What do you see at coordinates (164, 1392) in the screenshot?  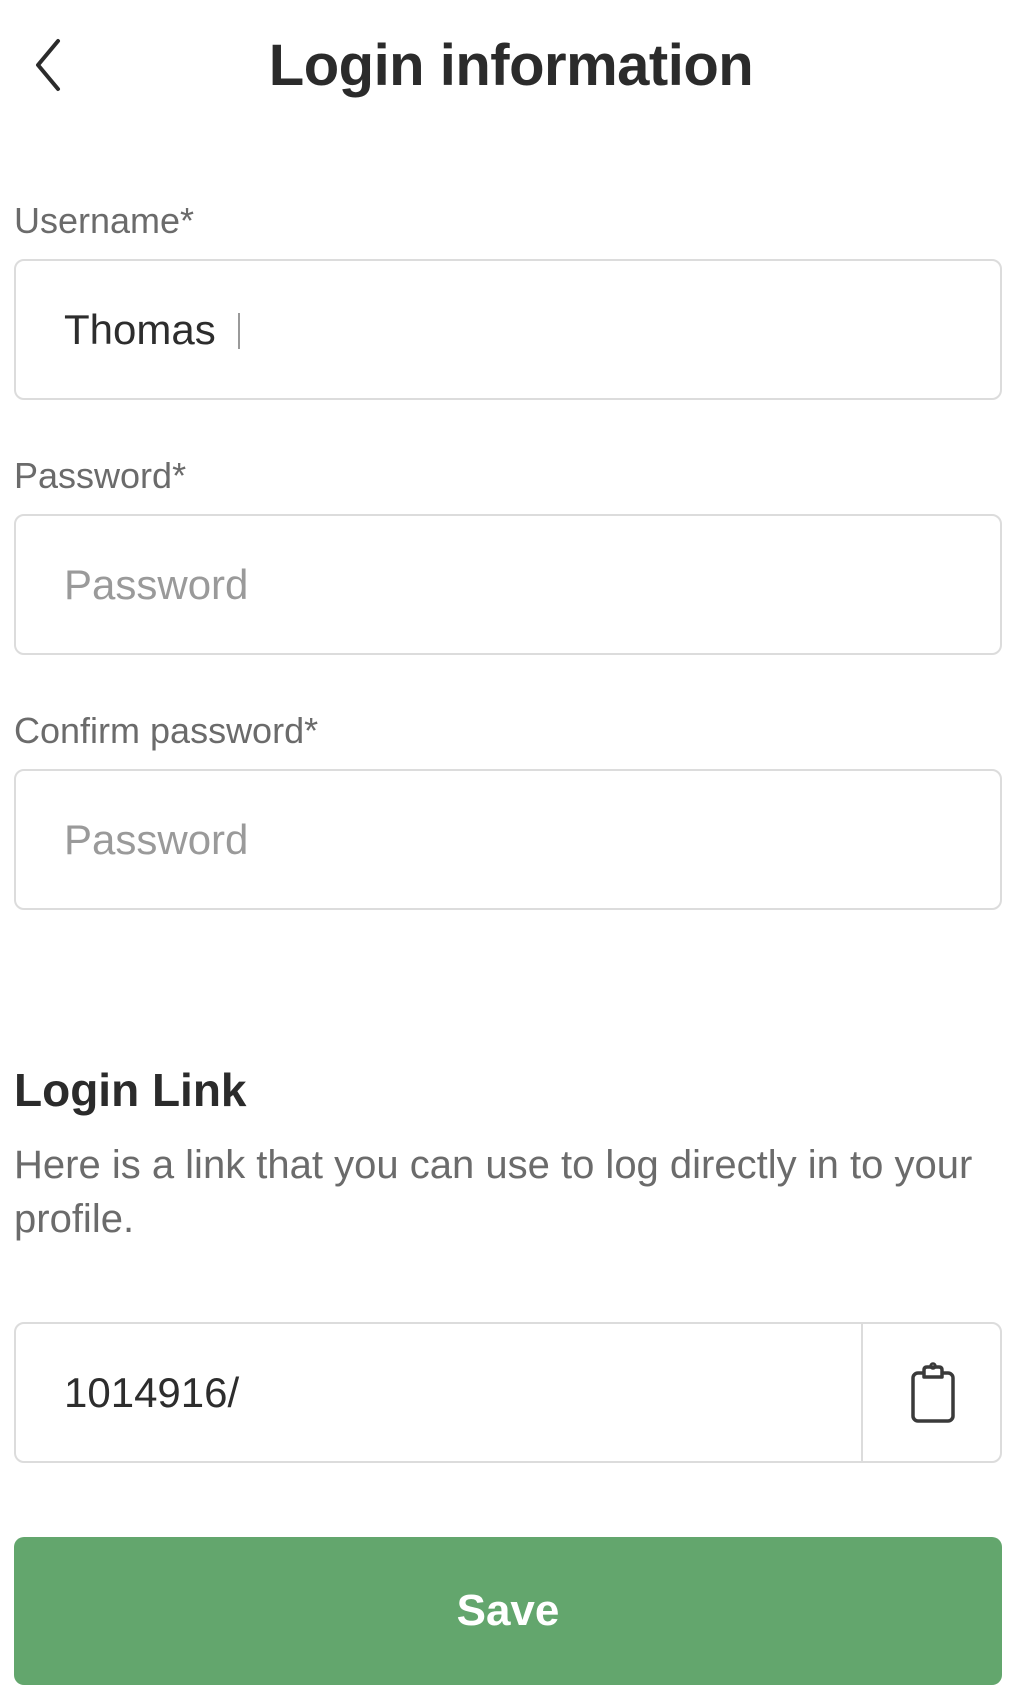 I see `login-link-value: 1014916/` at bounding box center [164, 1392].